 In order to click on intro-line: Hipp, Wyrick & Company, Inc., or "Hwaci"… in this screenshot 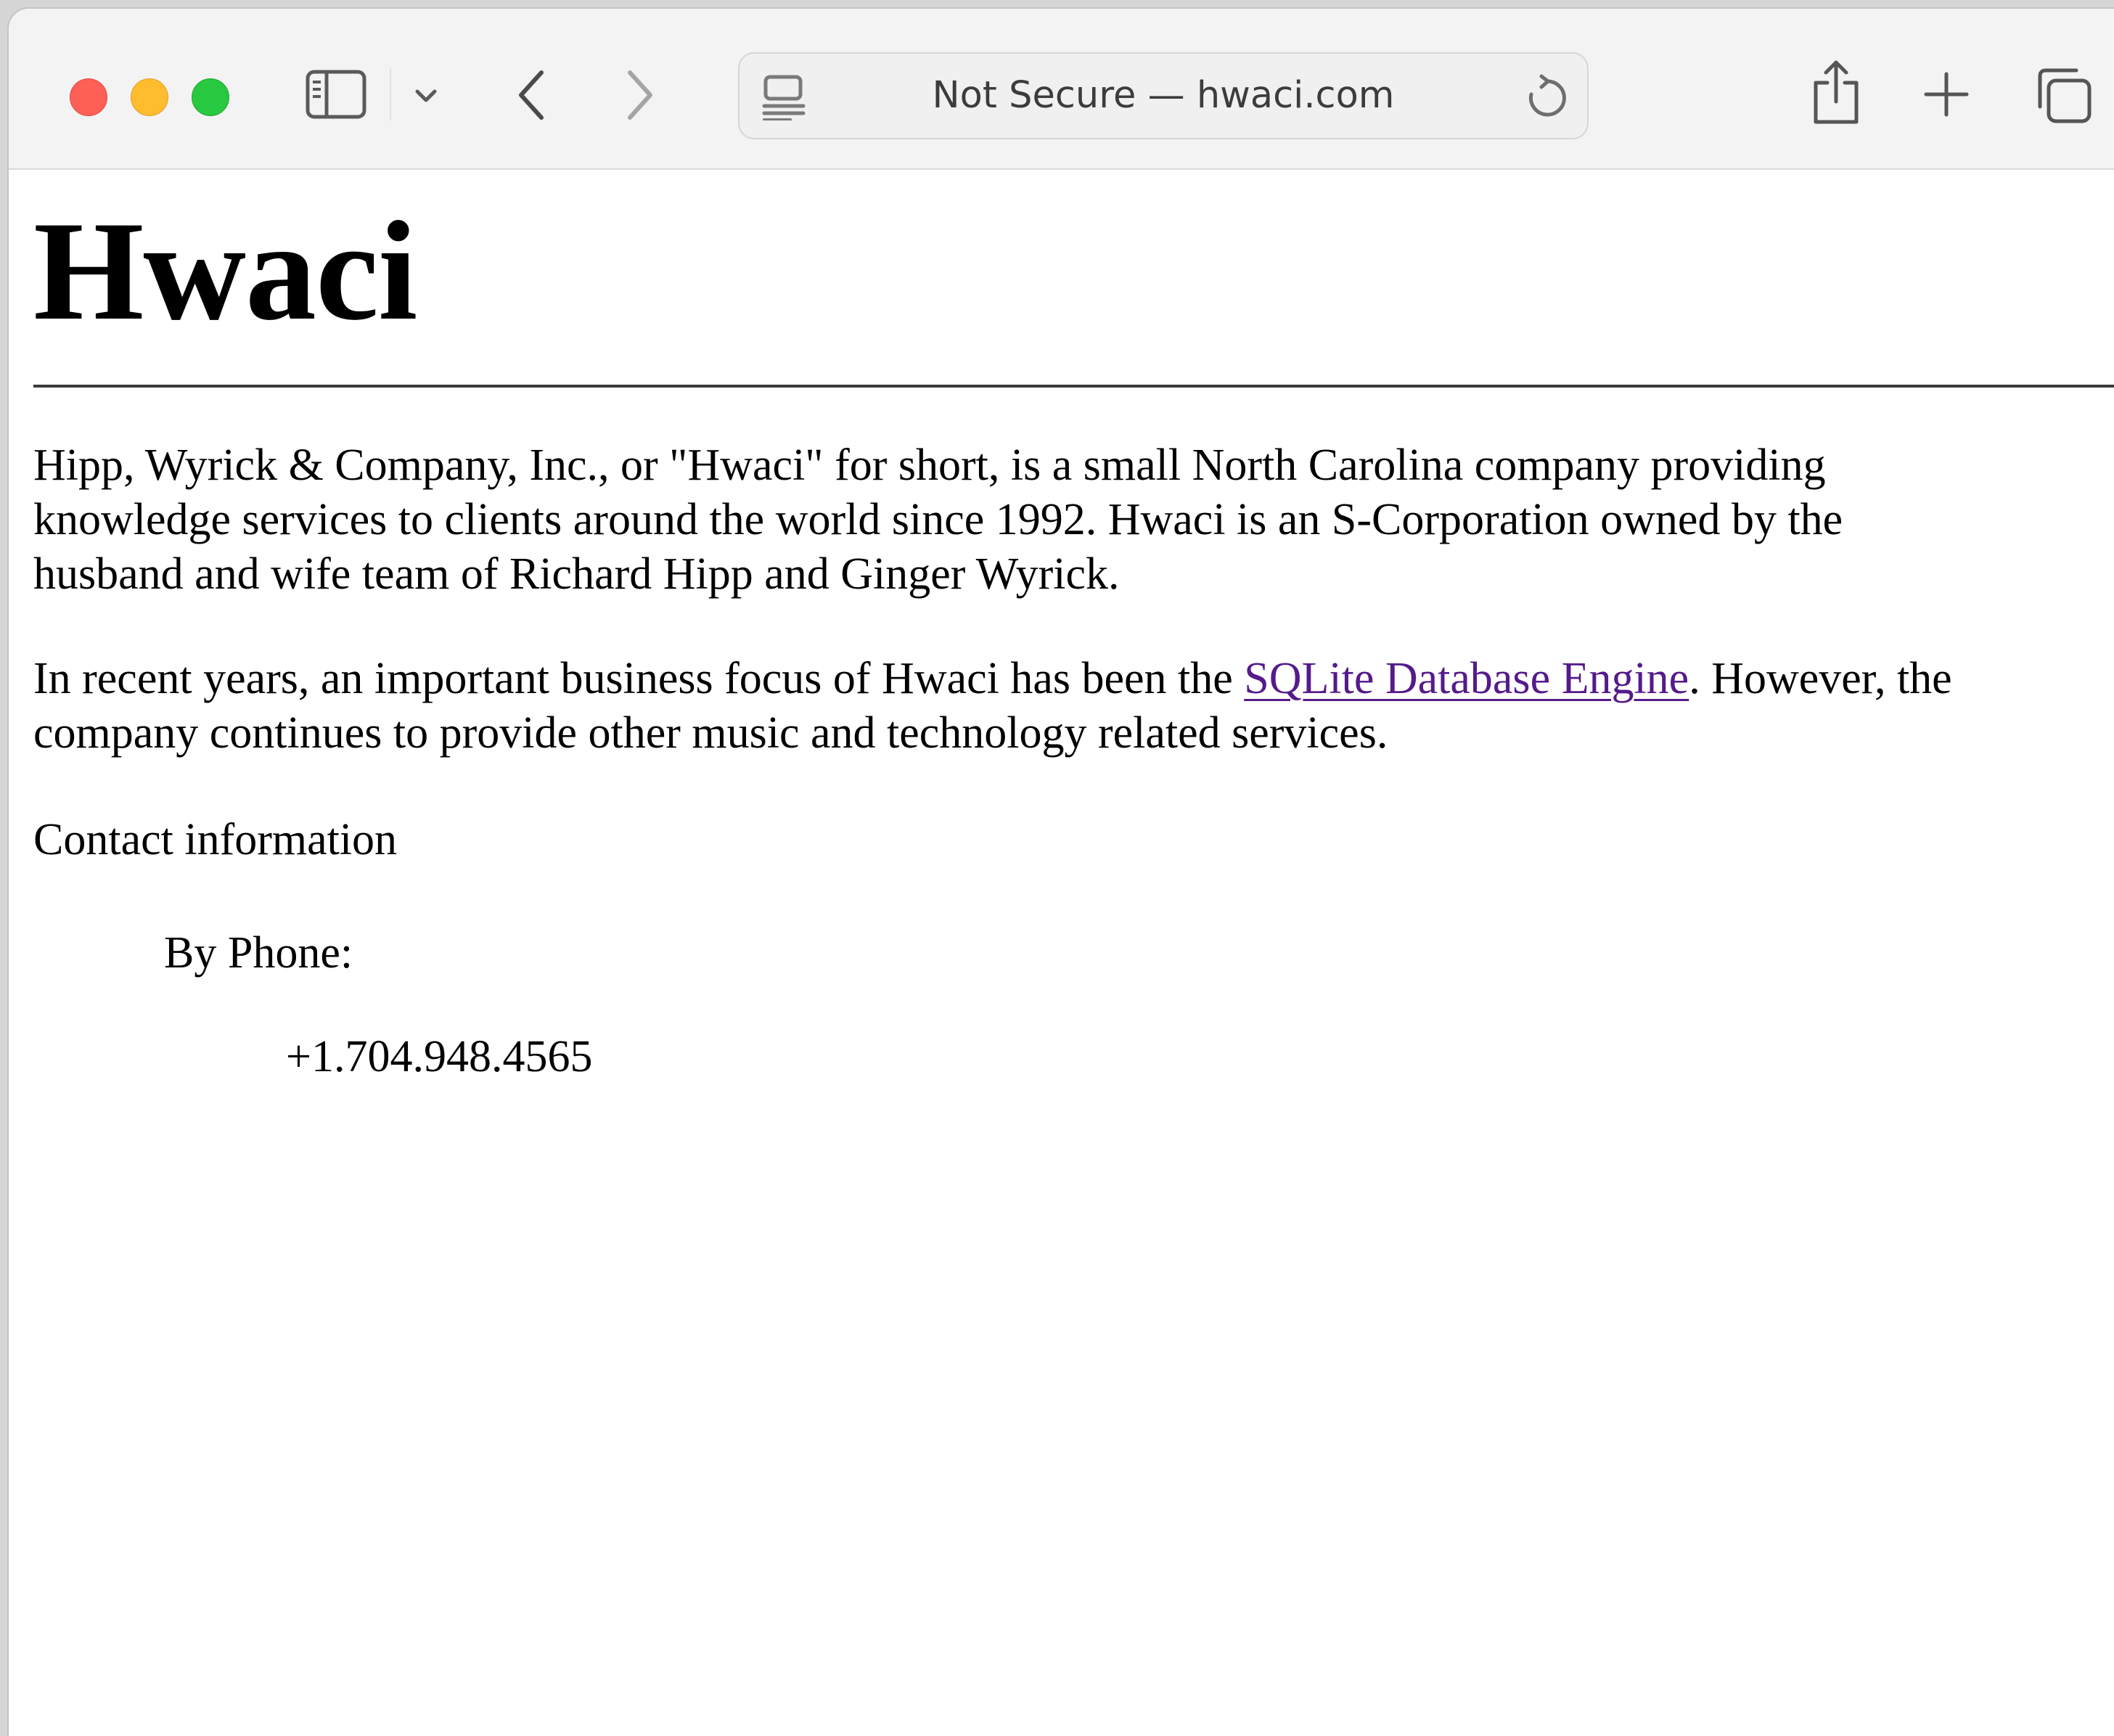, I will do `click(929, 465)`.